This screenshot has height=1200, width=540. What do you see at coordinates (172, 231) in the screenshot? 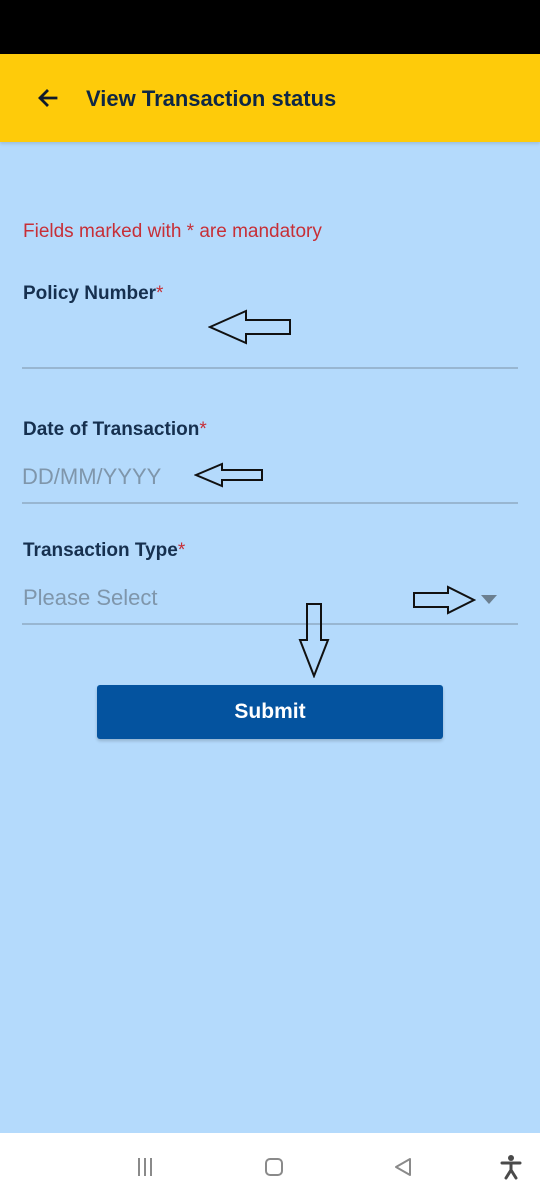
I see `mandatory-fields-note: Fields marked with * are mandatory` at bounding box center [172, 231].